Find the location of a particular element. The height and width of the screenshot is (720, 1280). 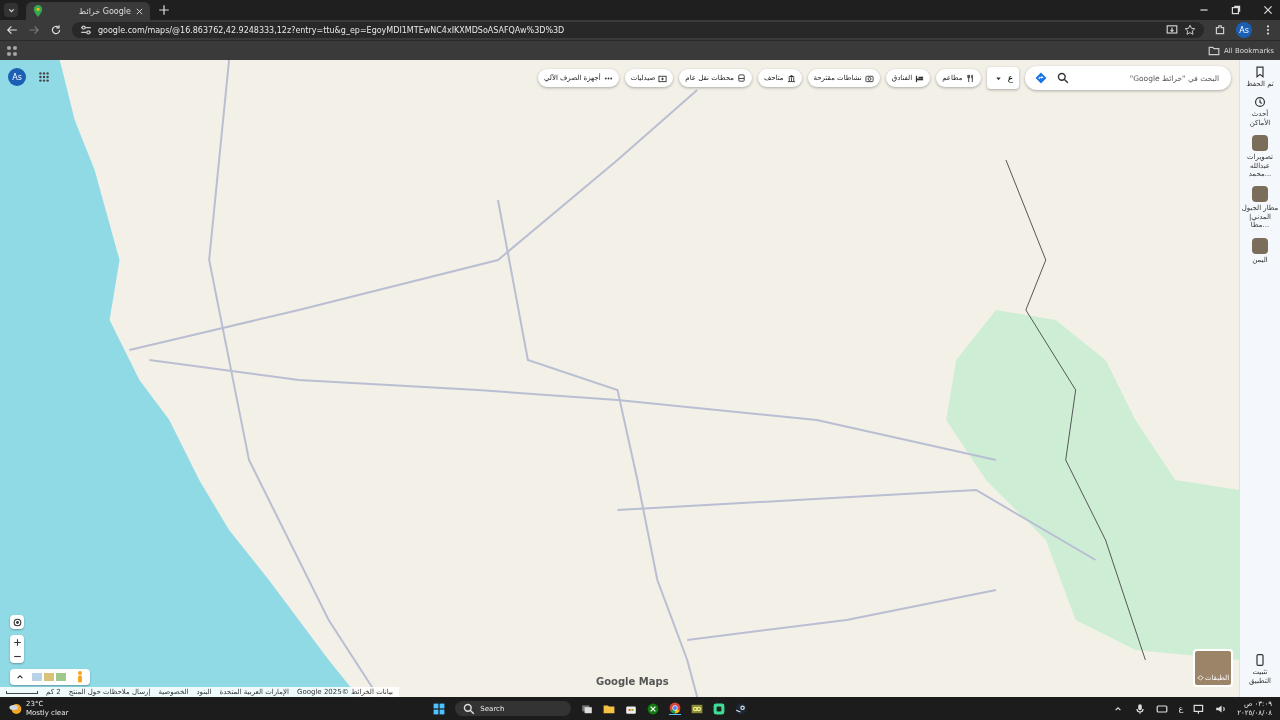

back-icon is located at coordinates (12, 30).